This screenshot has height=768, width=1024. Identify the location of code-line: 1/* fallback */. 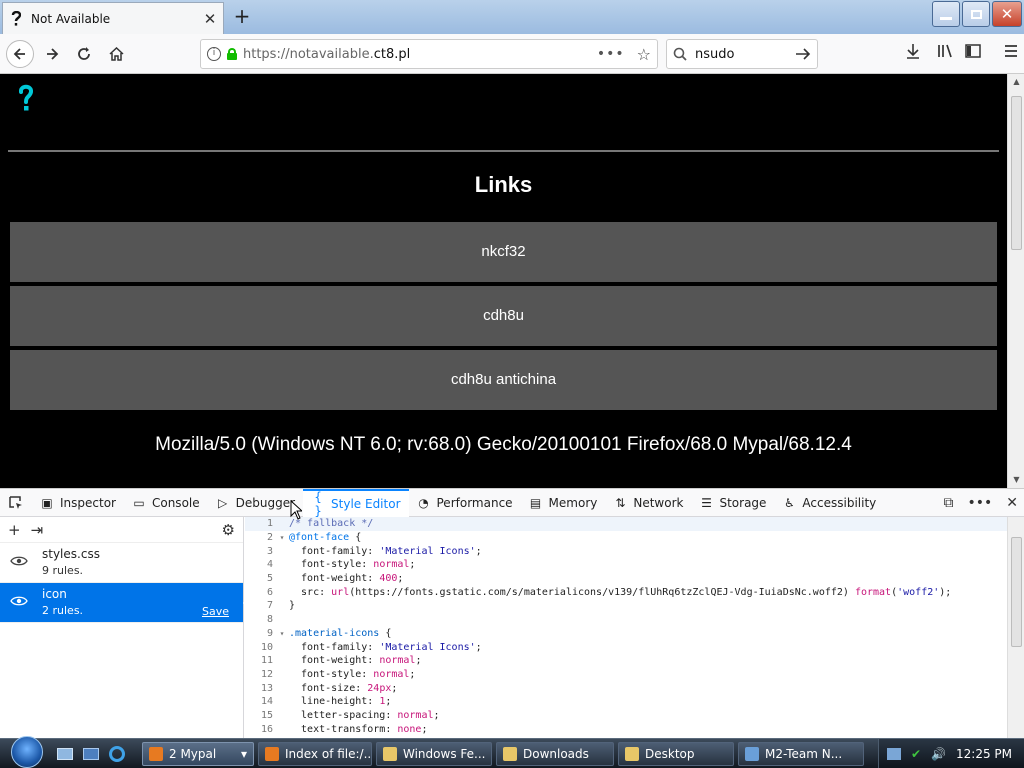
(626, 524).